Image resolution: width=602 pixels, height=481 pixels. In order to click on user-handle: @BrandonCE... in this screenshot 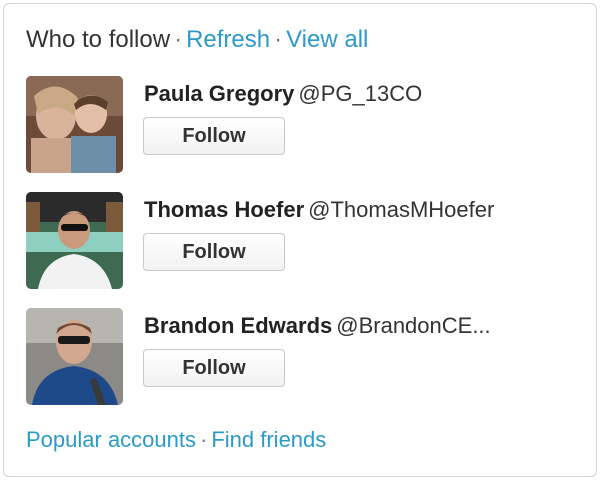, I will do `click(413, 325)`.